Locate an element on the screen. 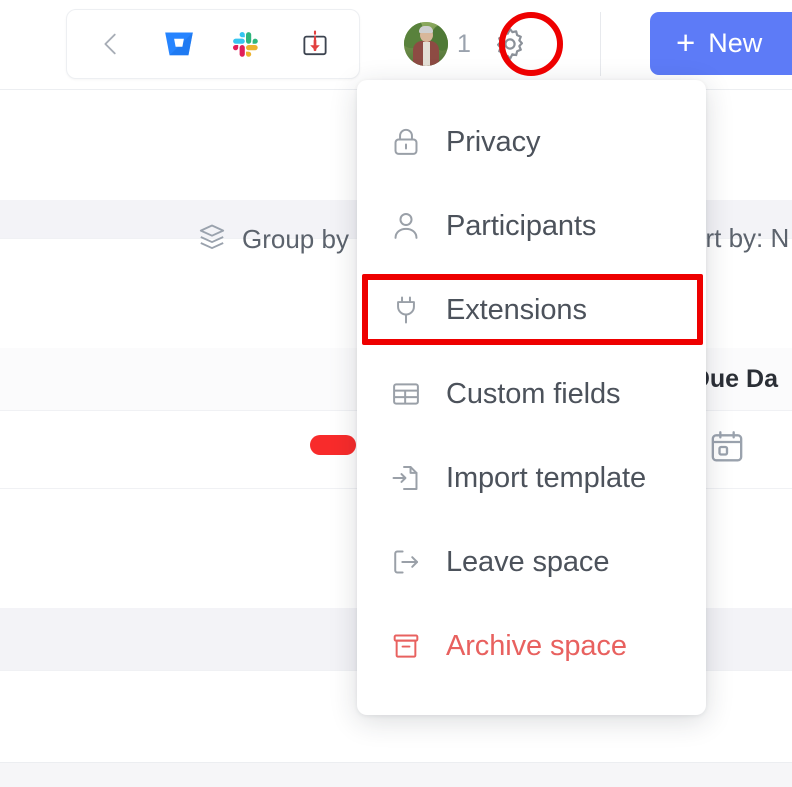 This screenshot has width=792, height=787. menu-item-custom-fields: Custom fields is located at coordinates (531, 394).